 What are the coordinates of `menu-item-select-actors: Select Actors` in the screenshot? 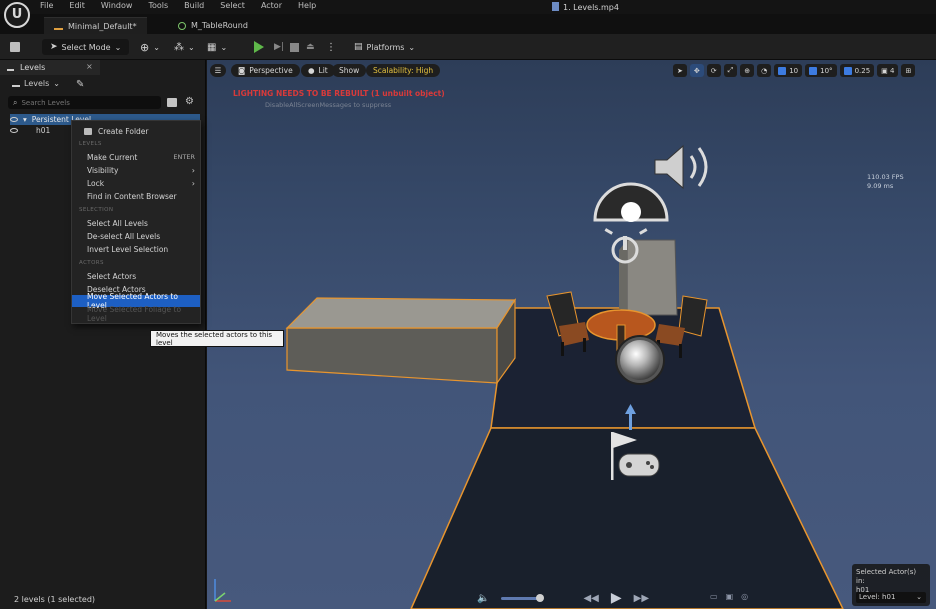 It's located at (136, 276).